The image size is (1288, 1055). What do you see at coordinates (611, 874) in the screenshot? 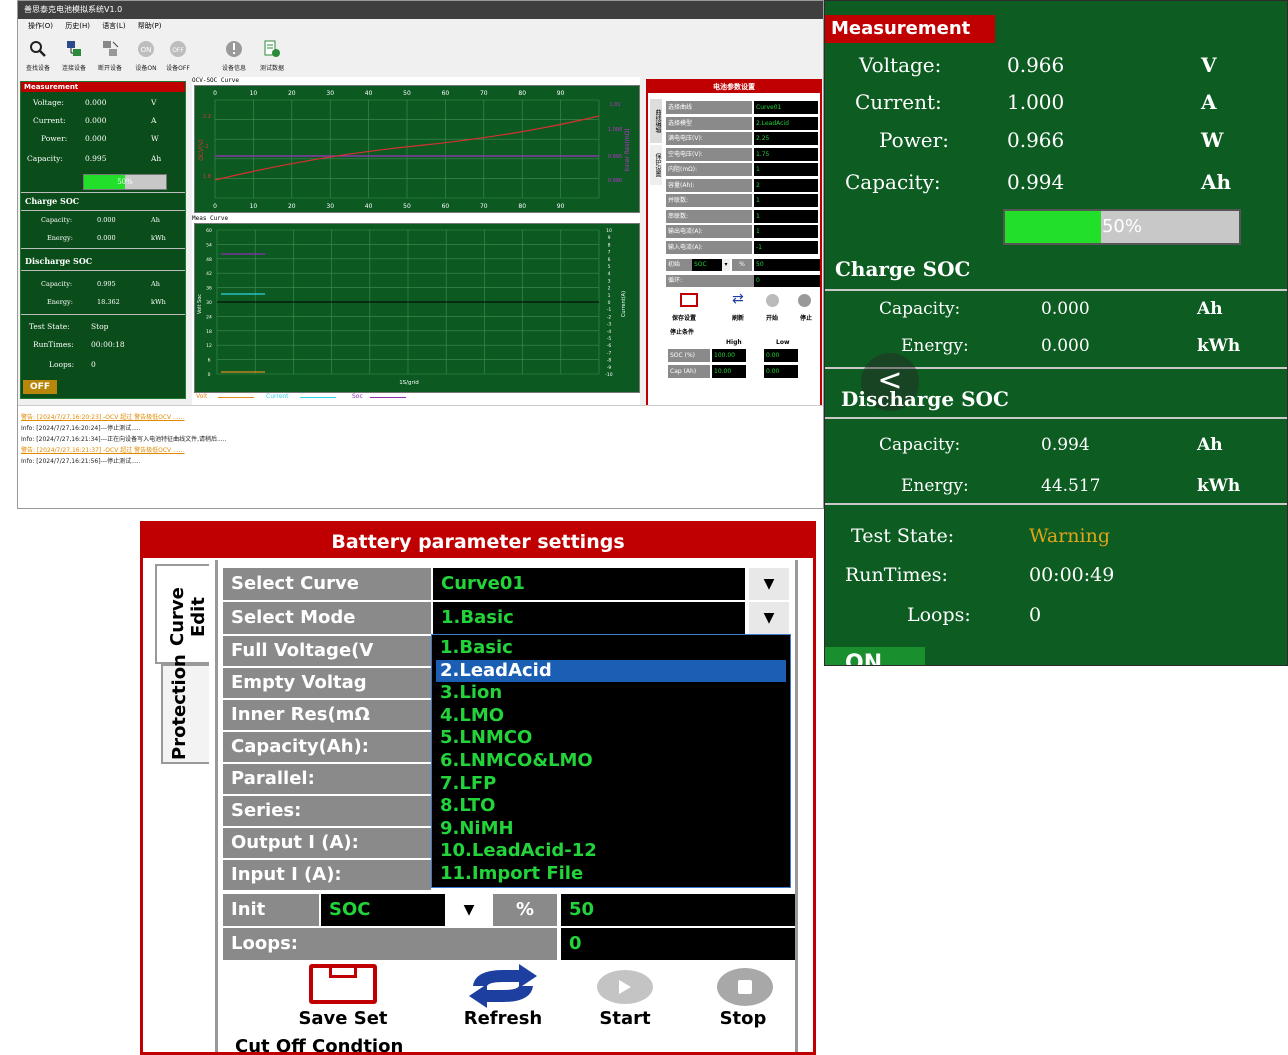
I see `mode-option: 11.Import File` at bounding box center [611, 874].